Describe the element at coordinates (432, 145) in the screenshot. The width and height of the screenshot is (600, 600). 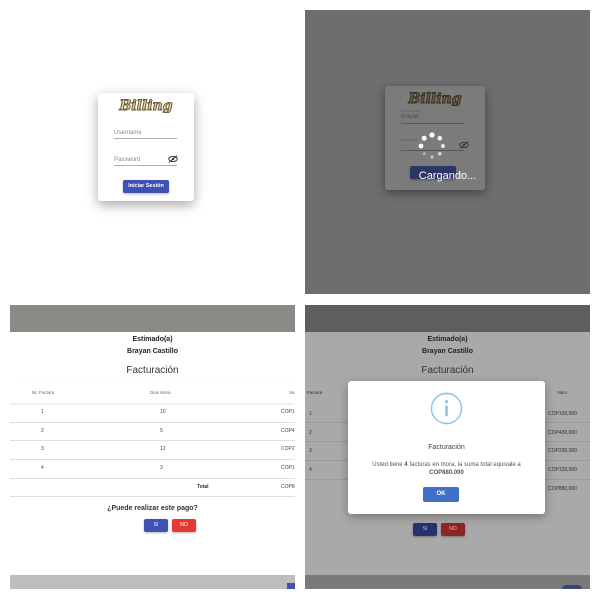
I see `spinner-icon` at that location.